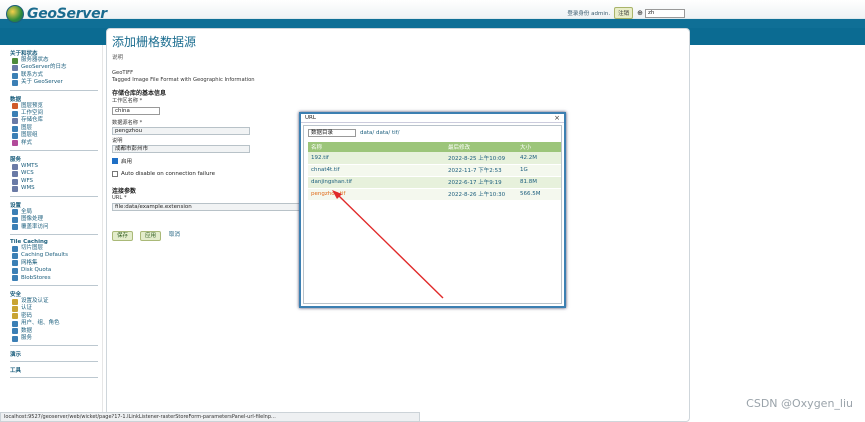 The height and width of the screenshot is (422, 865). I want to click on cancel-button: 取消, so click(174, 236).